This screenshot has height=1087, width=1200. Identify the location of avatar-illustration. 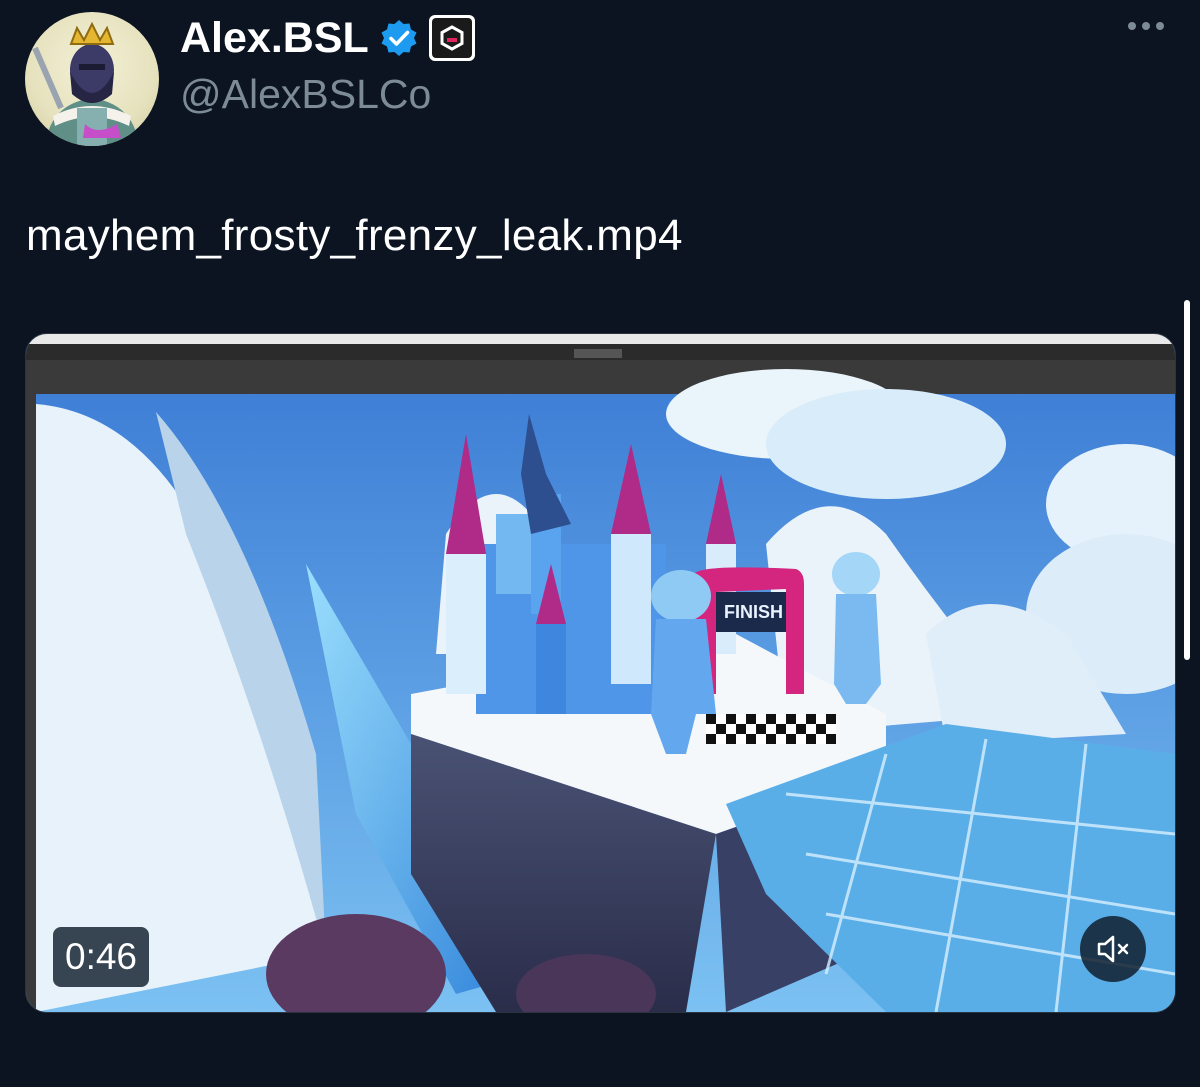
(85, 83).